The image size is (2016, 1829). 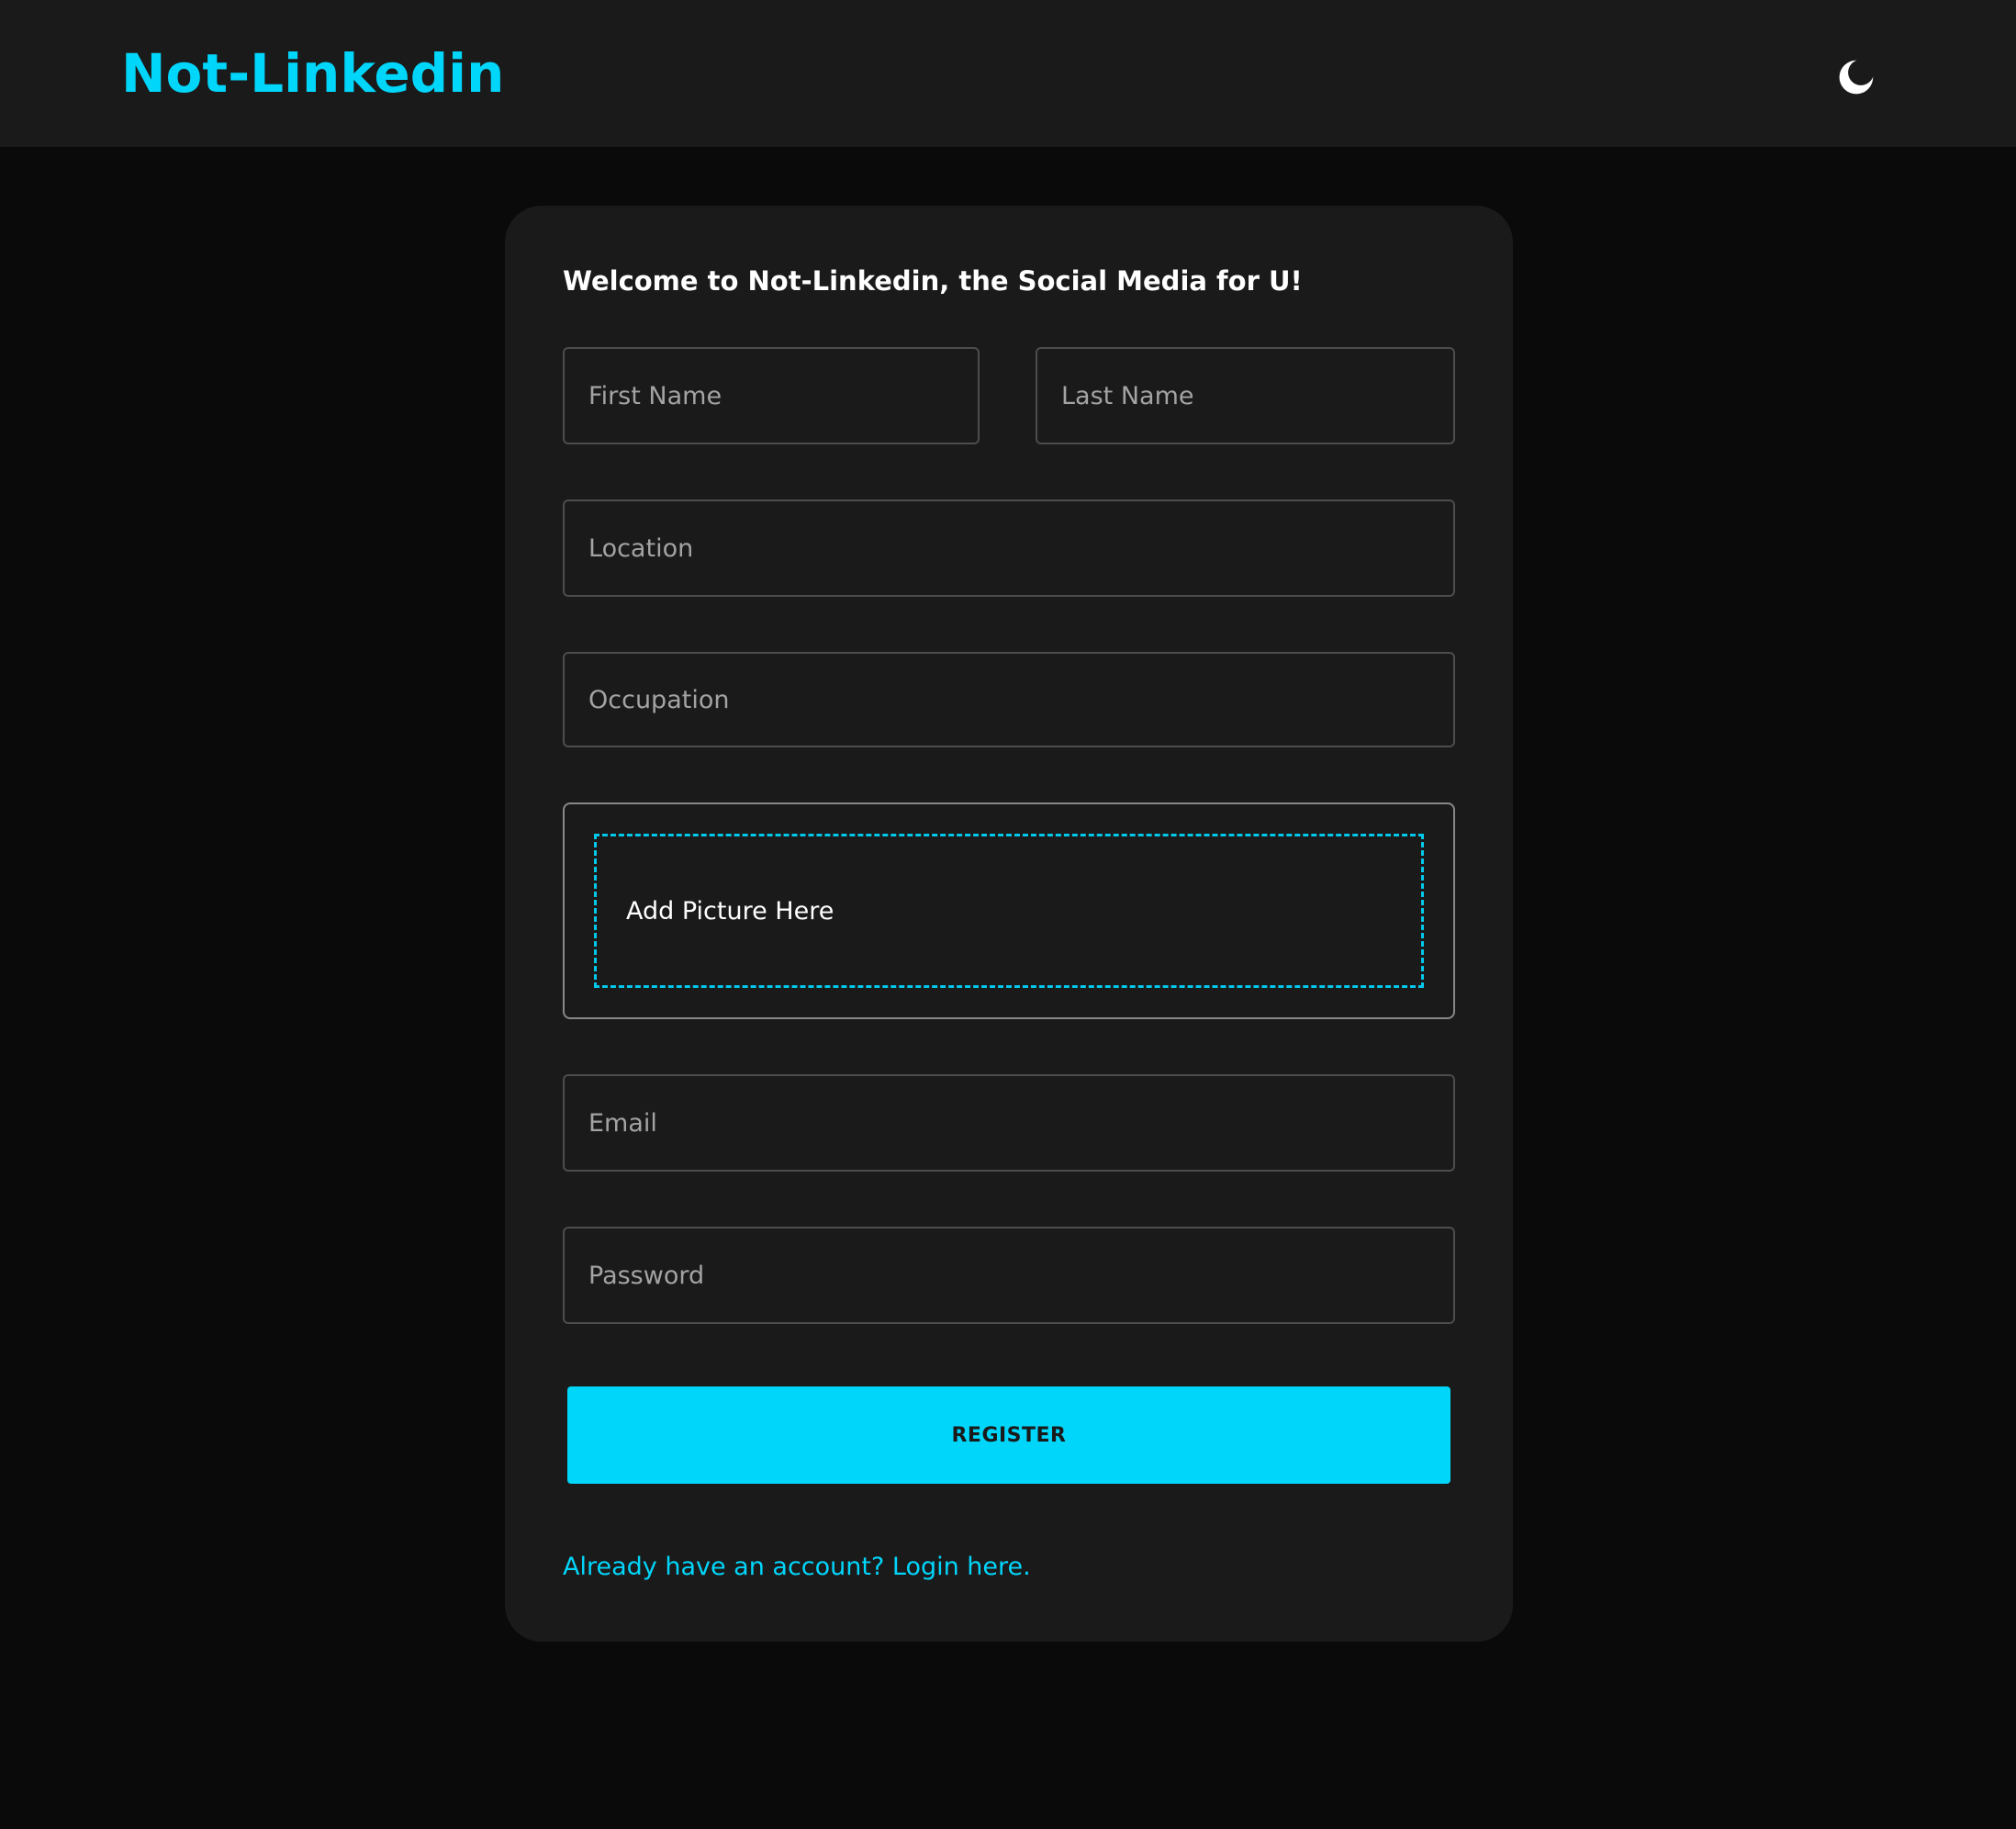 I want to click on picture-upload-box: Add Picture Here, so click(x=1009, y=910).